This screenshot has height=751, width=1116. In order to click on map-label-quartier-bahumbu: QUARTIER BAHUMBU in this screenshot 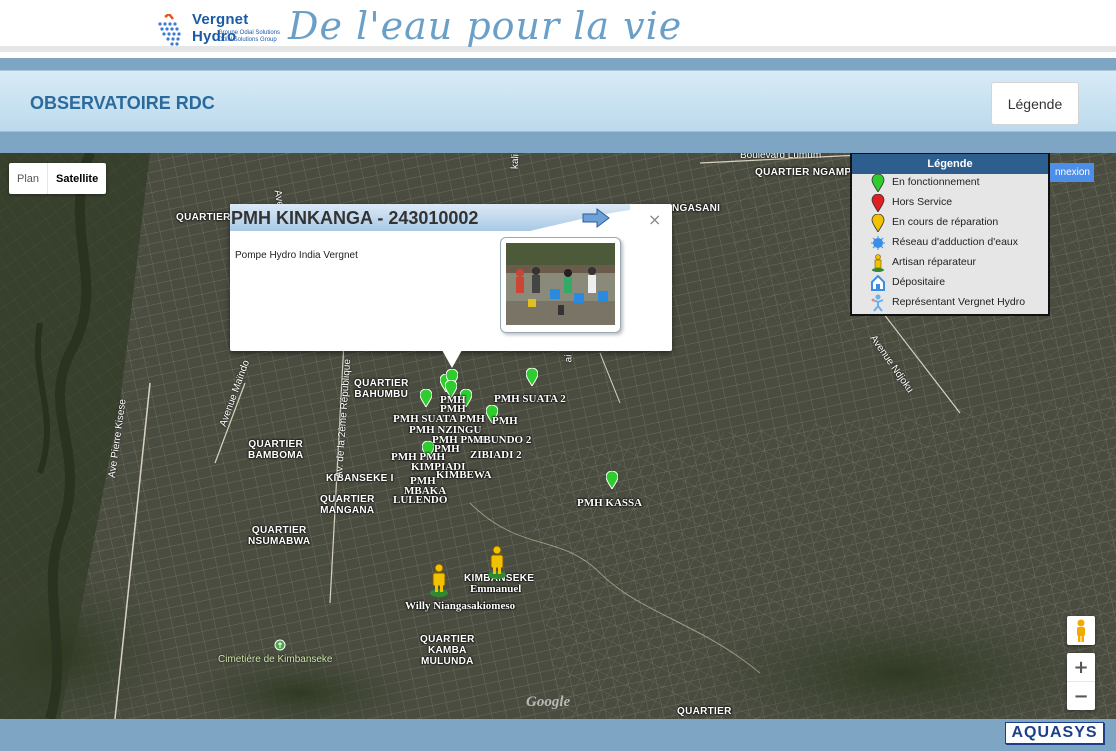, I will do `click(381, 389)`.